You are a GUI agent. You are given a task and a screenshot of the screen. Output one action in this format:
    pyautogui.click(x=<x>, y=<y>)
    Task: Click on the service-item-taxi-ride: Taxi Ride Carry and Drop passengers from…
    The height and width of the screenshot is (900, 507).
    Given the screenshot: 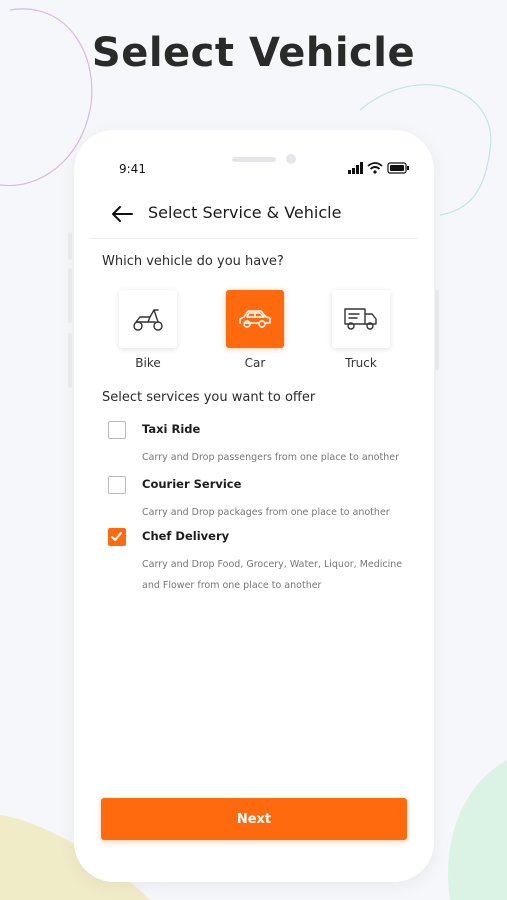 What is the action you would take?
    pyautogui.click(x=263, y=446)
    